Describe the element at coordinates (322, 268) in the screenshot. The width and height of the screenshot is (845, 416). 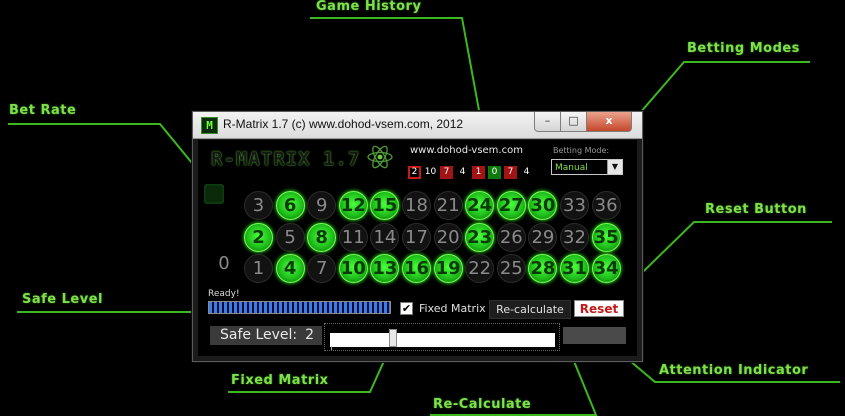
I see `number-cell: 7` at that location.